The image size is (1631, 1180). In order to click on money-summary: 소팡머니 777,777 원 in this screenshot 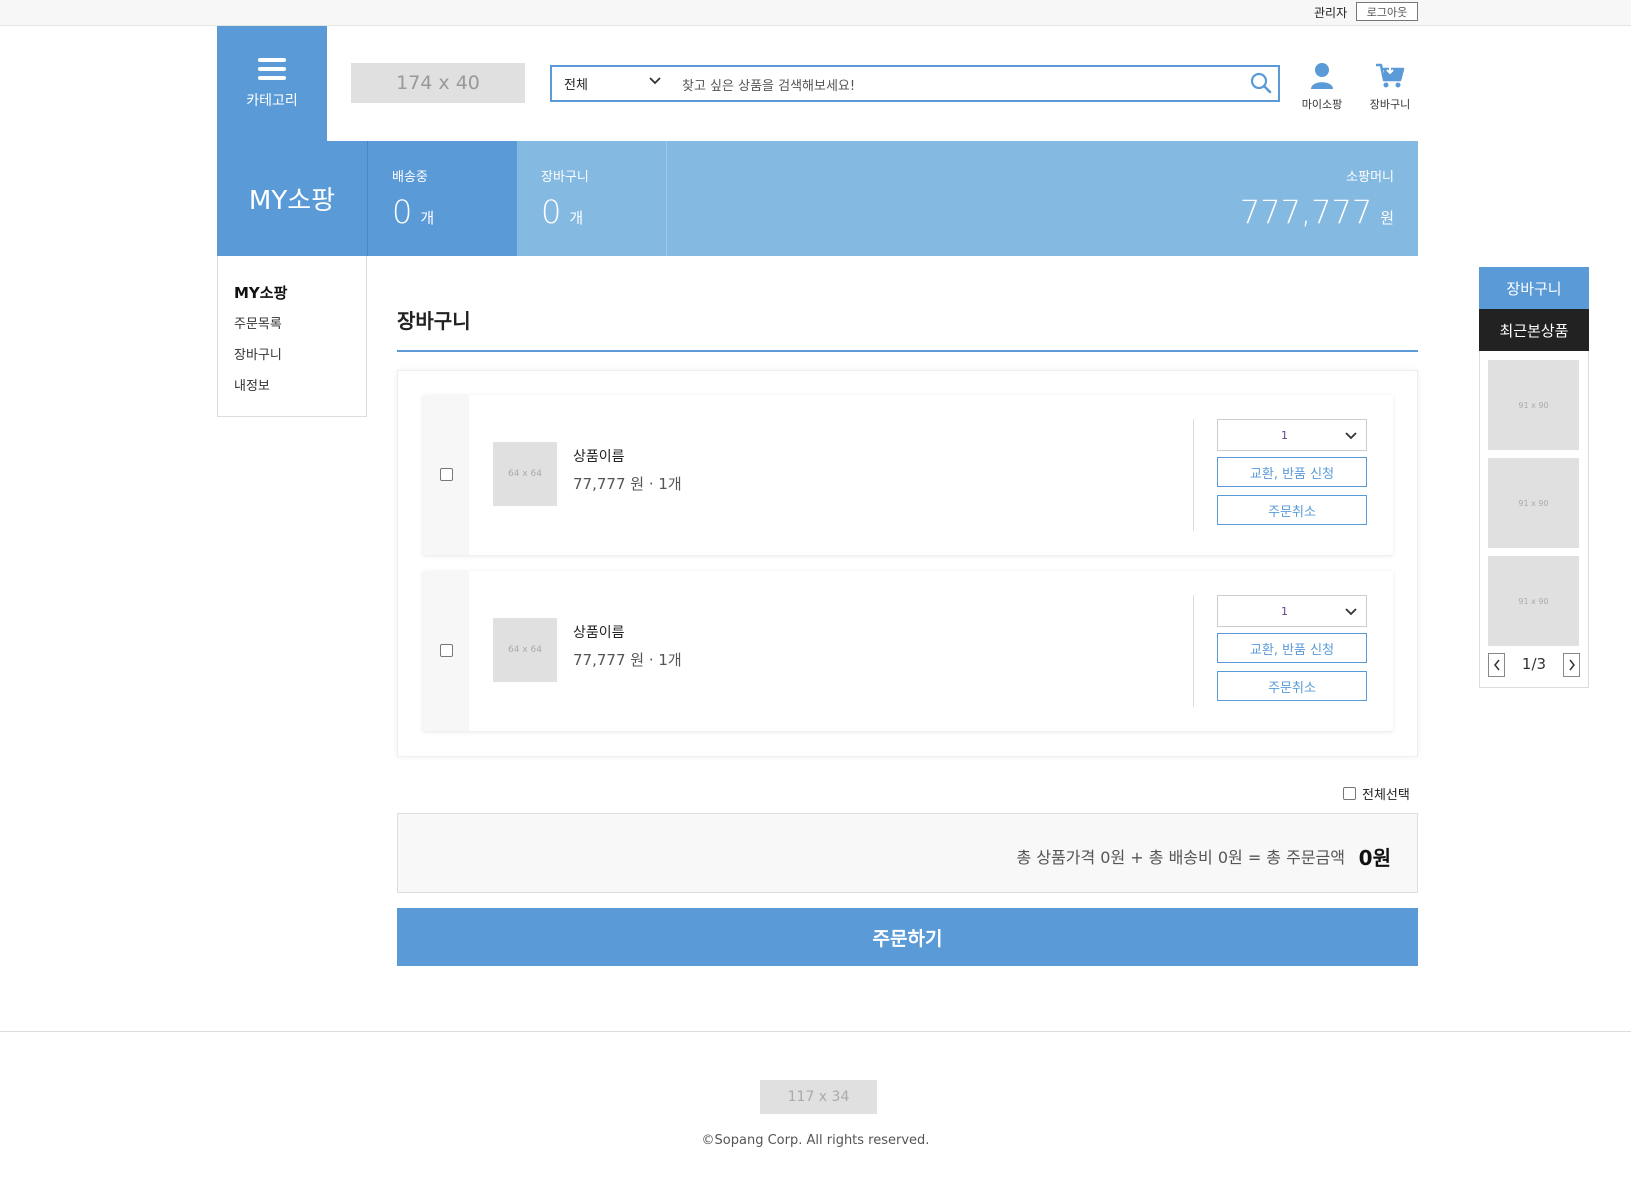, I will do `click(1042, 198)`.